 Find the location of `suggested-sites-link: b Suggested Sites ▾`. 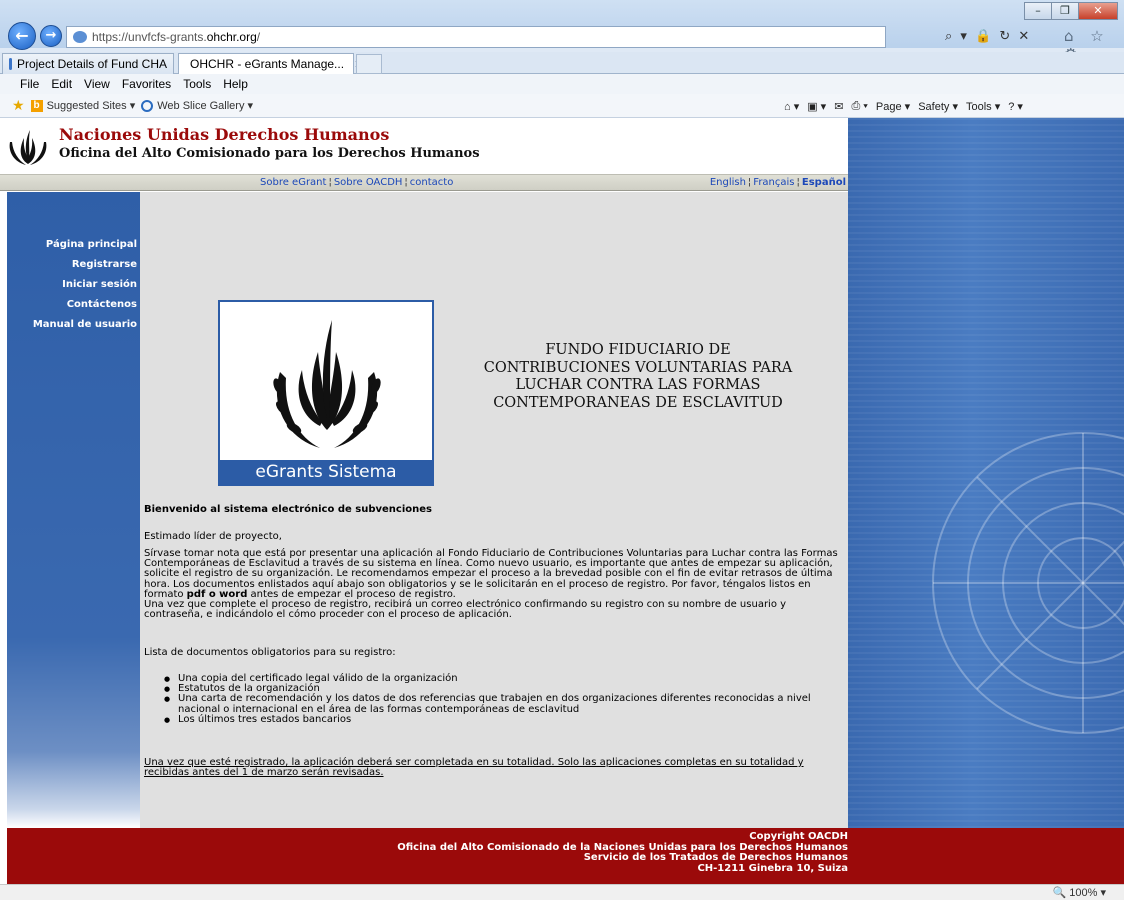

suggested-sites-link: b Suggested Sites ▾ is located at coordinates (83, 105).